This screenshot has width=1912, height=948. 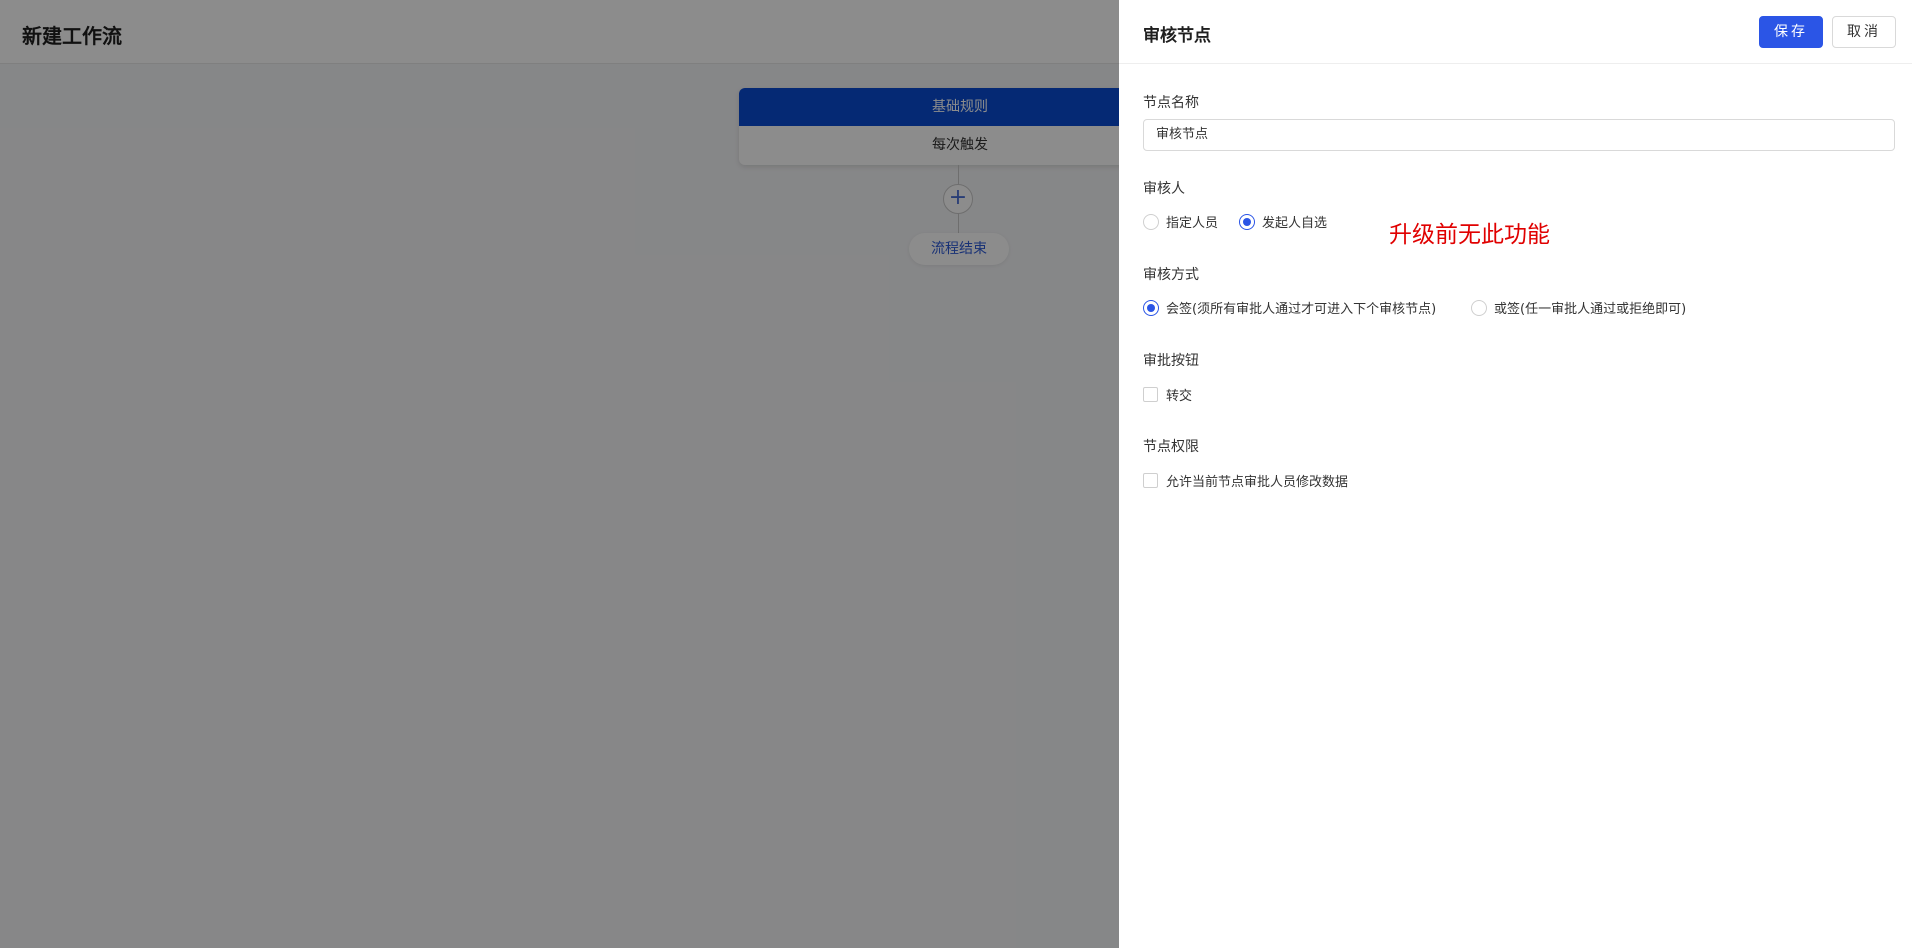 I want to click on save-button: 保存, so click(x=1791, y=32).